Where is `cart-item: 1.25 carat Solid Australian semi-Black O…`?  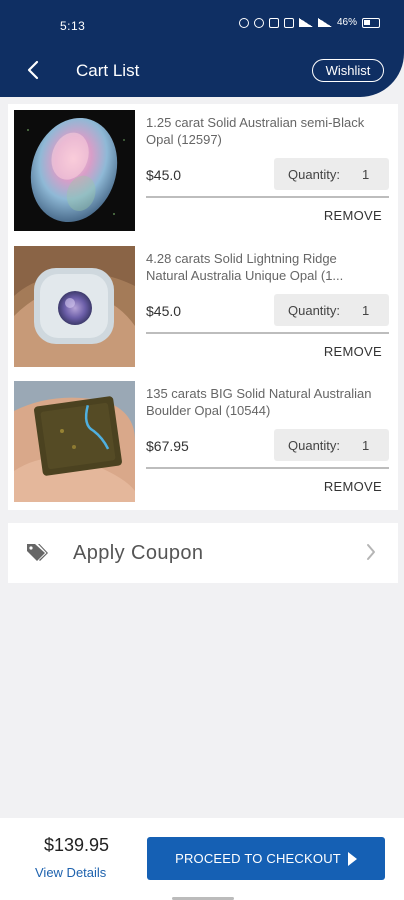 cart-item: 1.25 carat Solid Australian semi-Black O… is located at coordinates (203, 171).